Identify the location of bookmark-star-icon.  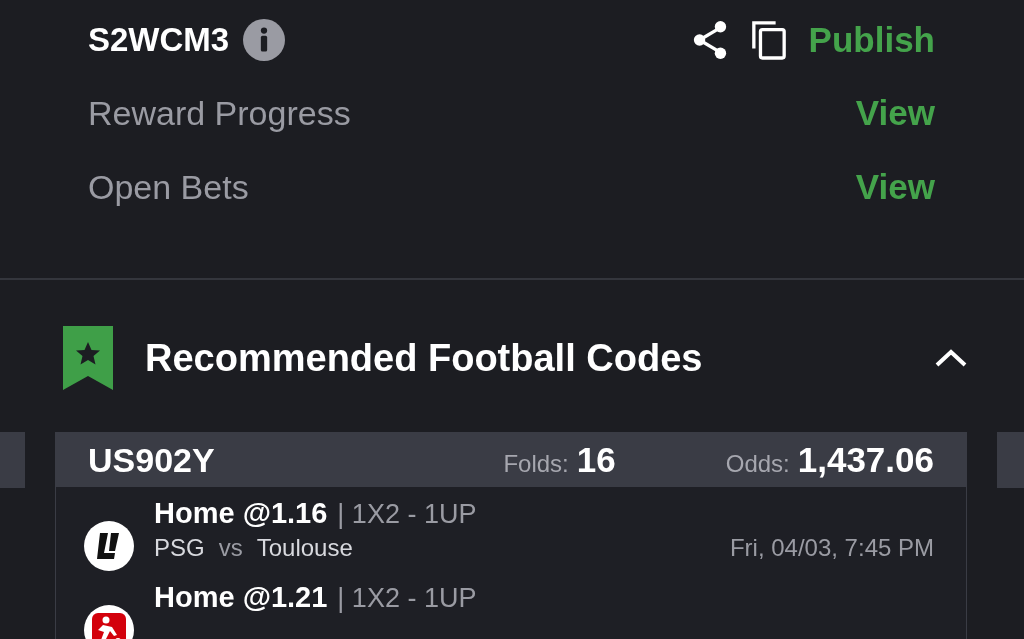
(88, 358).